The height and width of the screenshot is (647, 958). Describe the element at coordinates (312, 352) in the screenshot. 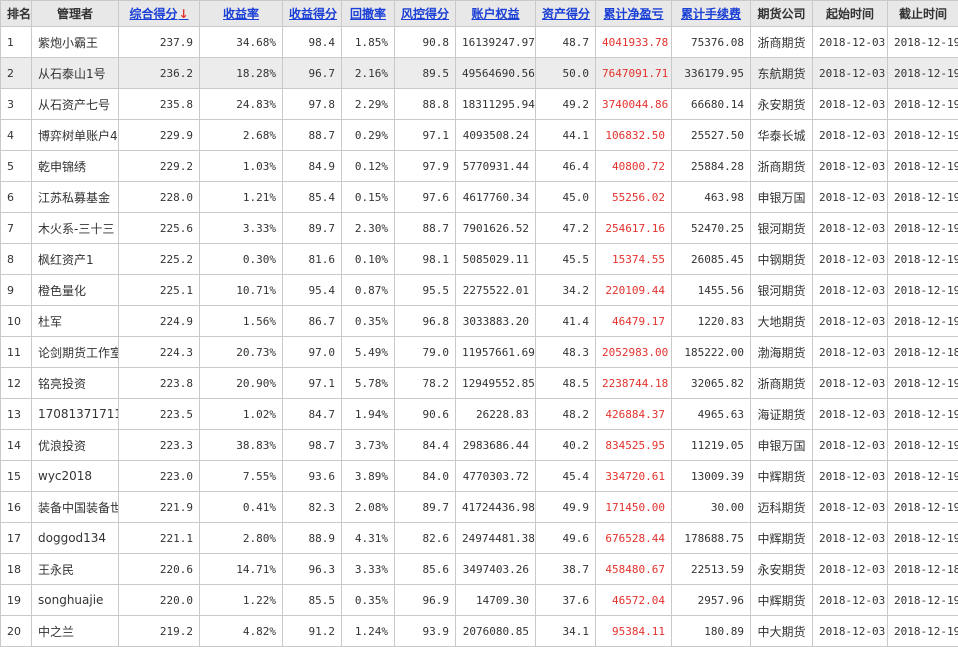

I see `cell-return-score: 97.0` at that location.